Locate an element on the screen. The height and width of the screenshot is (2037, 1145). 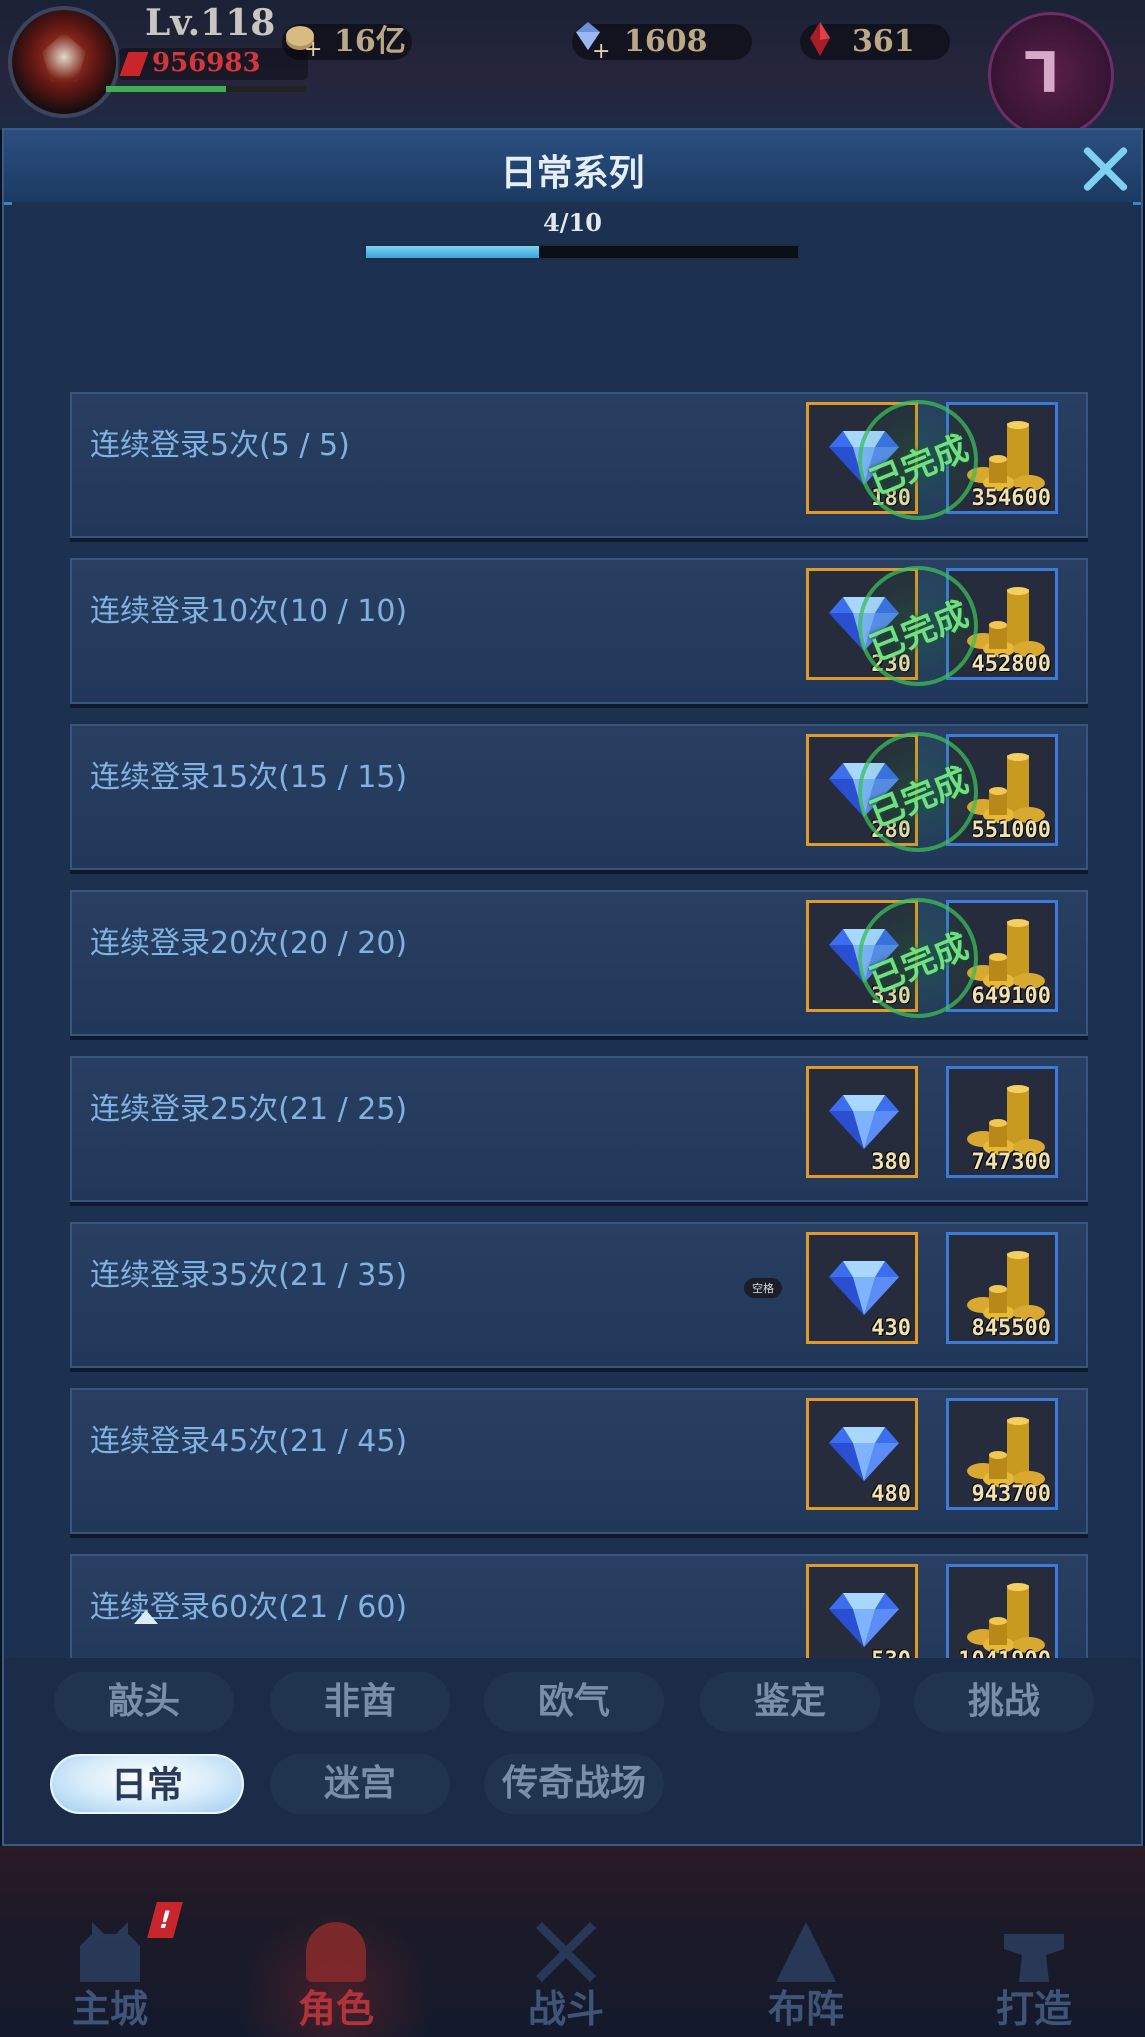
gold-reward-amount: 845500 is located at coordinates (1011, 1328).